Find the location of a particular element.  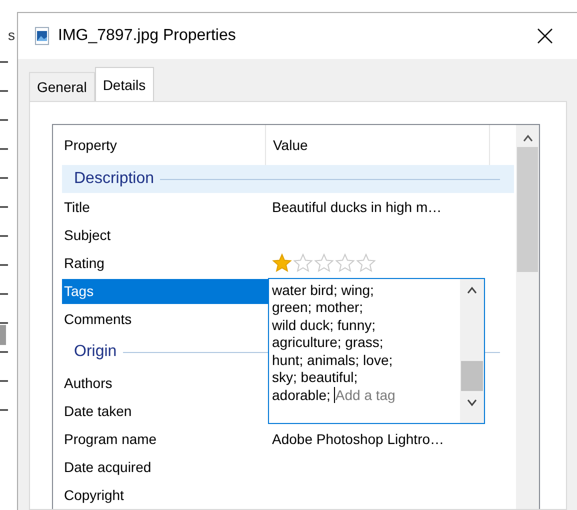

placeholder-text: Add a tag is located at coordinates (365, 395).